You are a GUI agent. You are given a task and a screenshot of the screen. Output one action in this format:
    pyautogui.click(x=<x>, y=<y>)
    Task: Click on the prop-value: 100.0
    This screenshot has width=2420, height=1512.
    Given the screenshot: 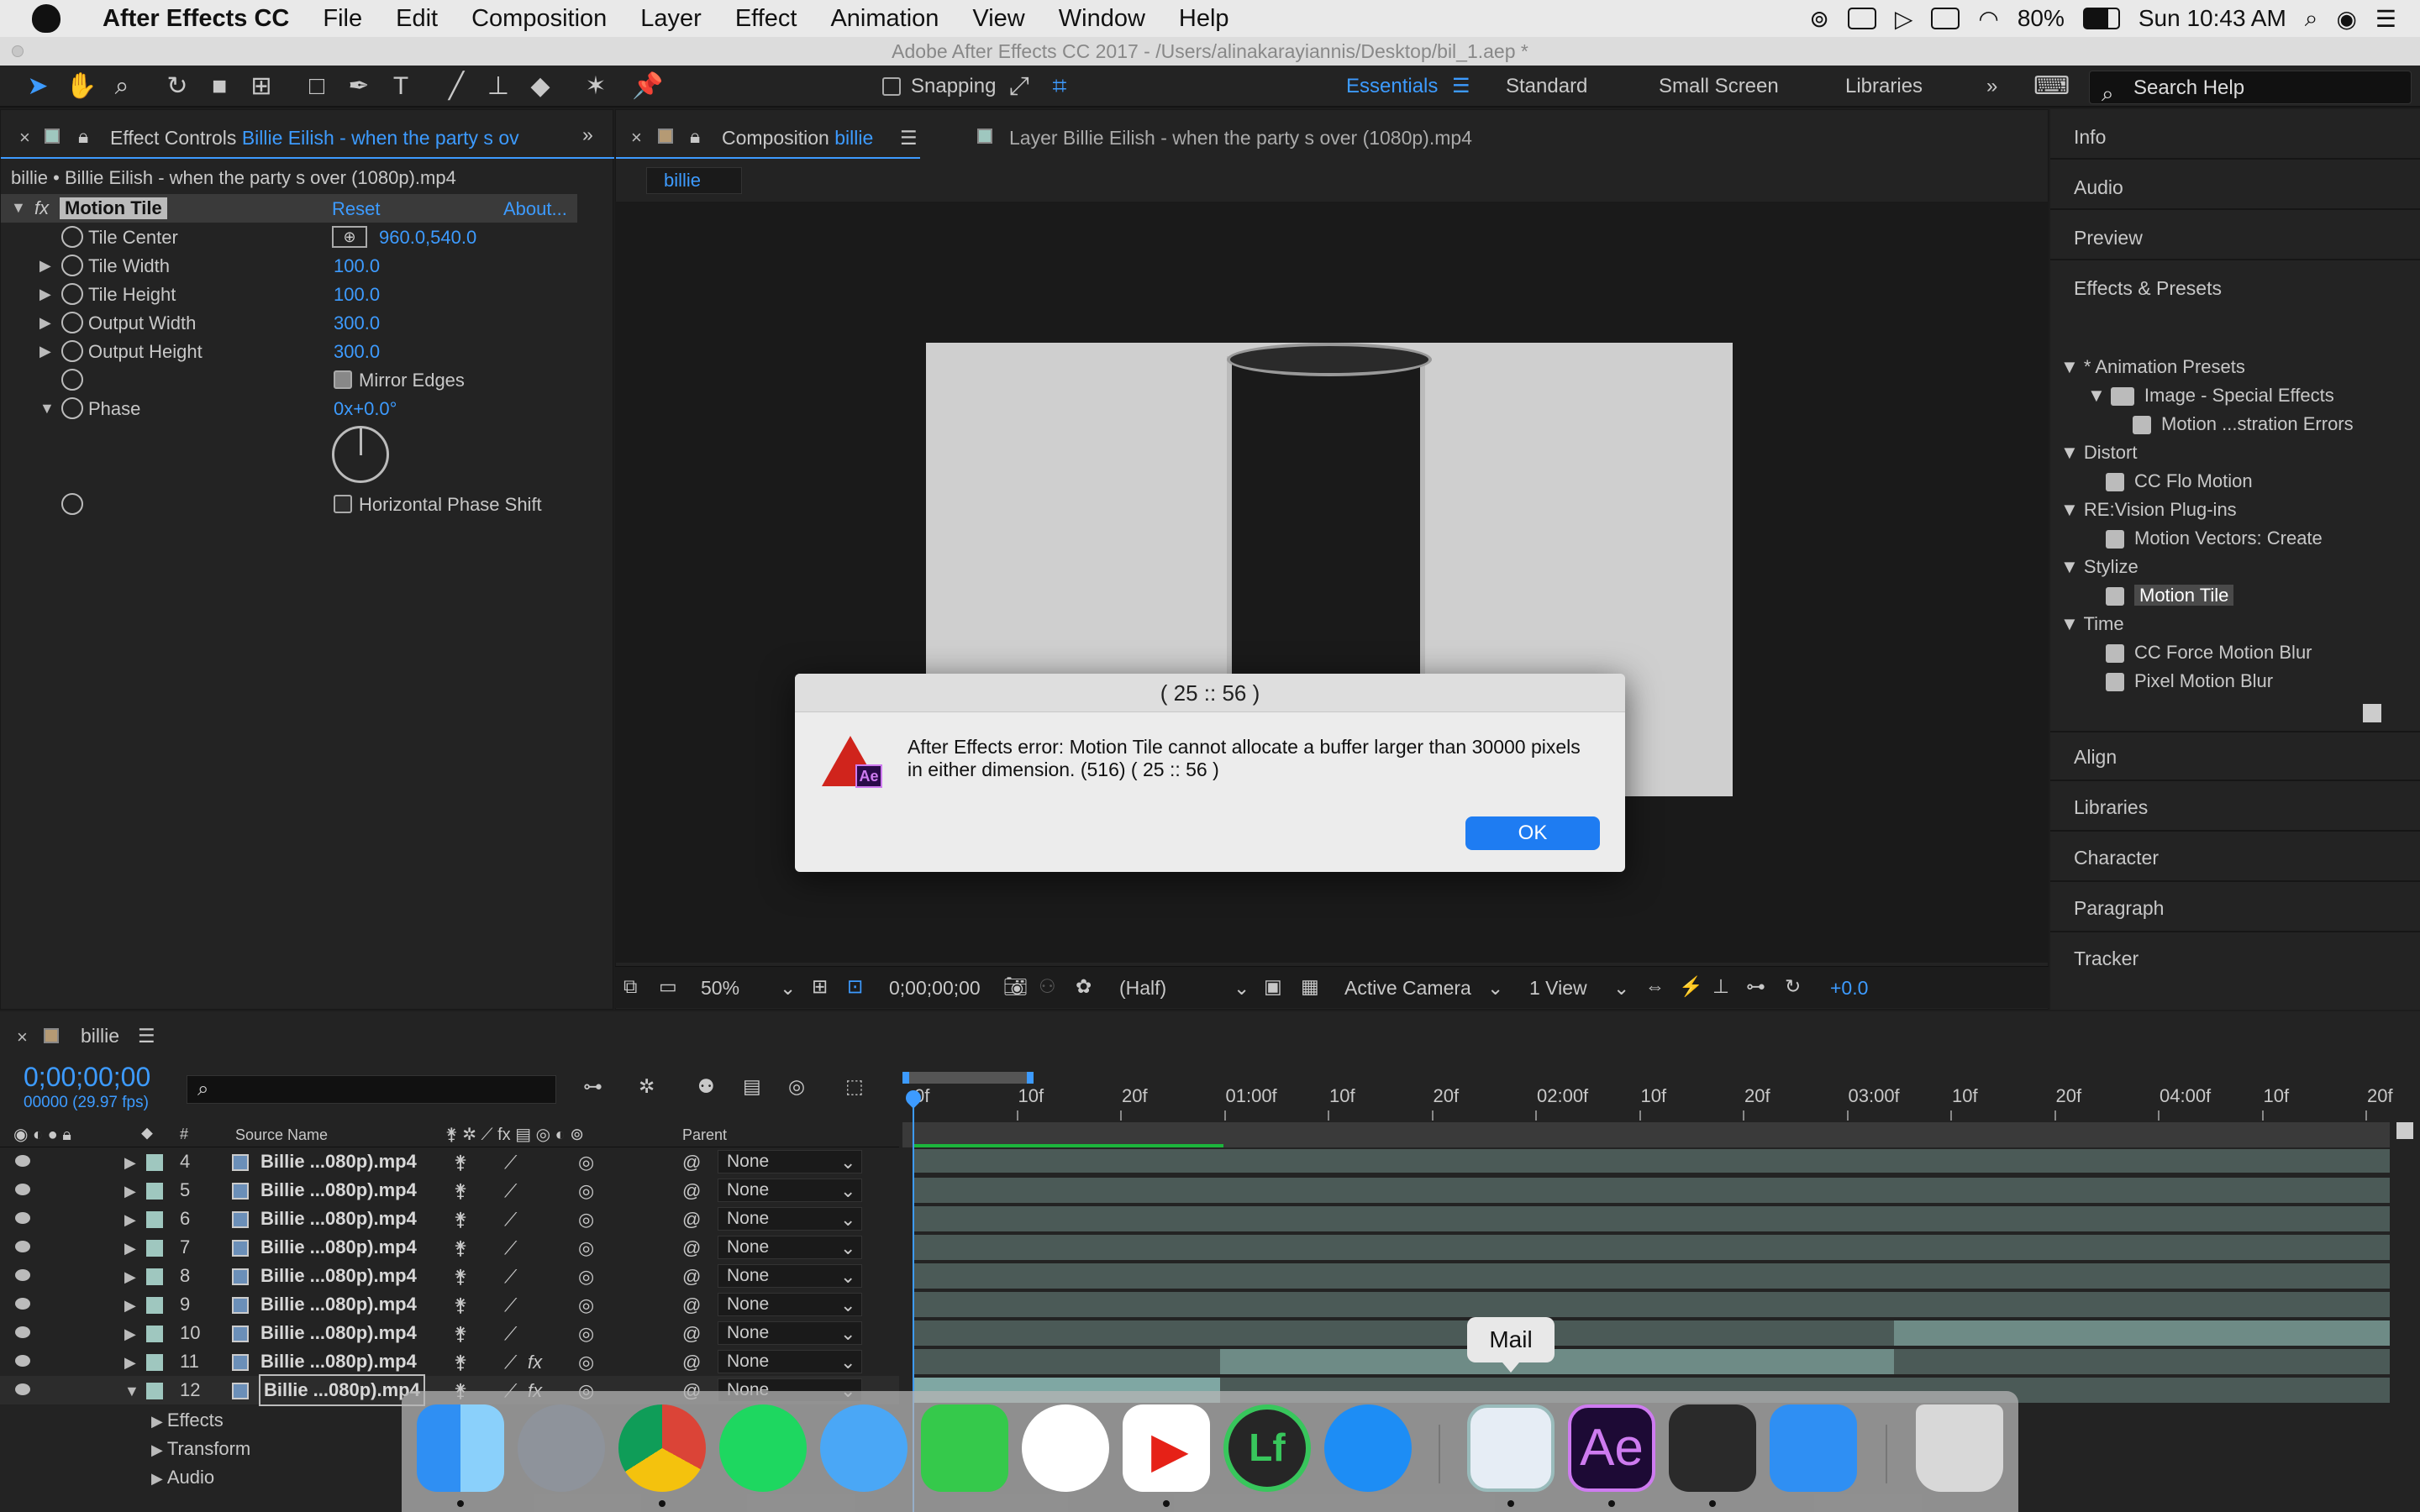 What is the action you would take?
    pyautogui.click(x=357, y=295)
    